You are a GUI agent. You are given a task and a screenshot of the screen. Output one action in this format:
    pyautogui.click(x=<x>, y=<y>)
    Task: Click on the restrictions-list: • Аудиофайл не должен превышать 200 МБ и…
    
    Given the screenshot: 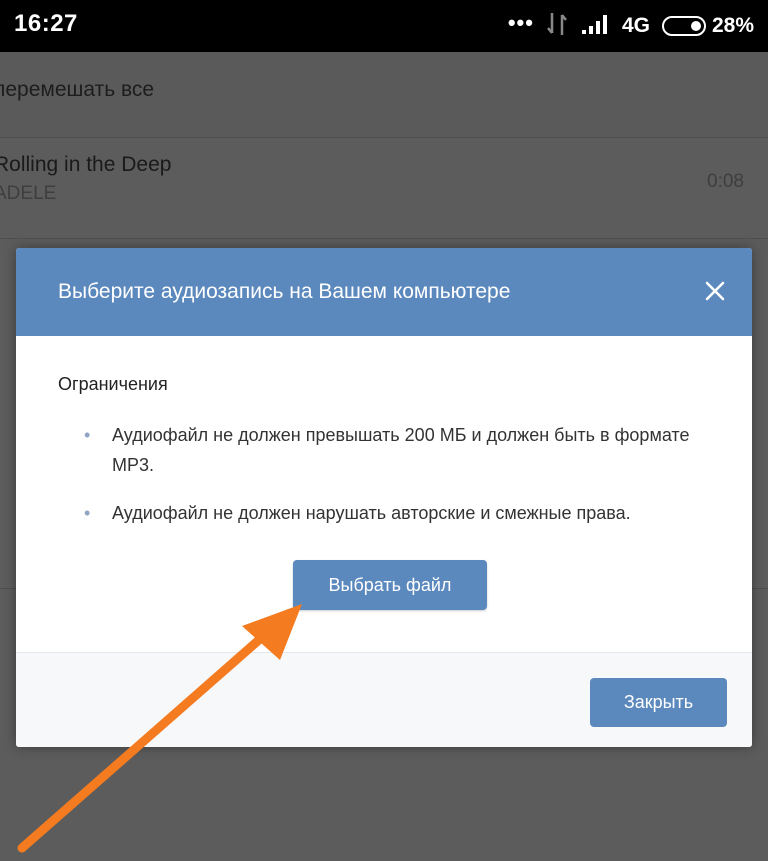 What is the action you would take?
    pyautogui.click(x=404, y=483)
    